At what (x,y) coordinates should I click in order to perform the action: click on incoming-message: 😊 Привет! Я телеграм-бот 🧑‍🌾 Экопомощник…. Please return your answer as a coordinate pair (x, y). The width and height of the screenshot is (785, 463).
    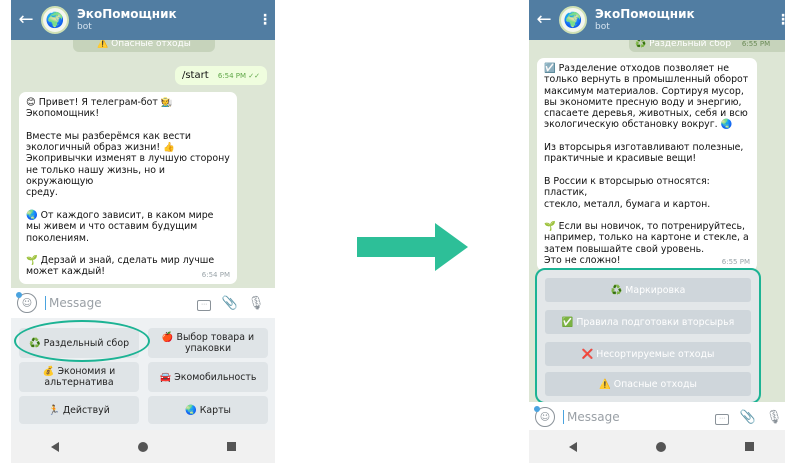
    Looking at the image, I should click on (128, 188).